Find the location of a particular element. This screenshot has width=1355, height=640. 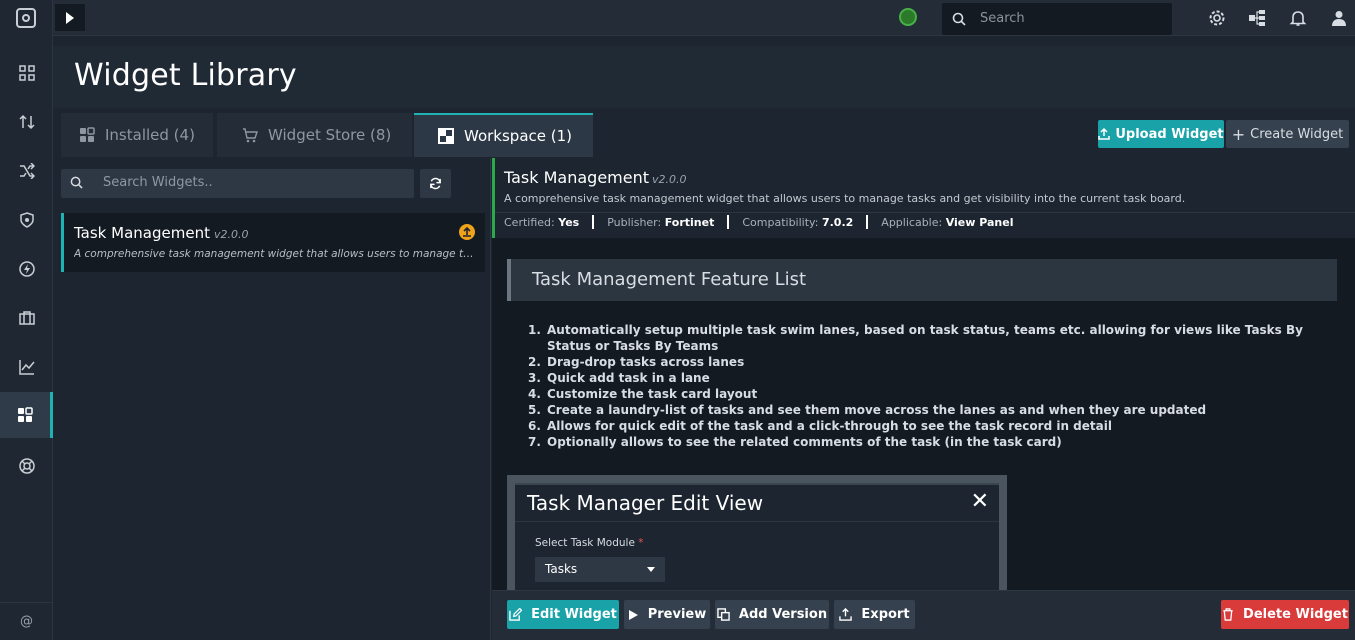

copy-icon is located at coordinates (723, 614).